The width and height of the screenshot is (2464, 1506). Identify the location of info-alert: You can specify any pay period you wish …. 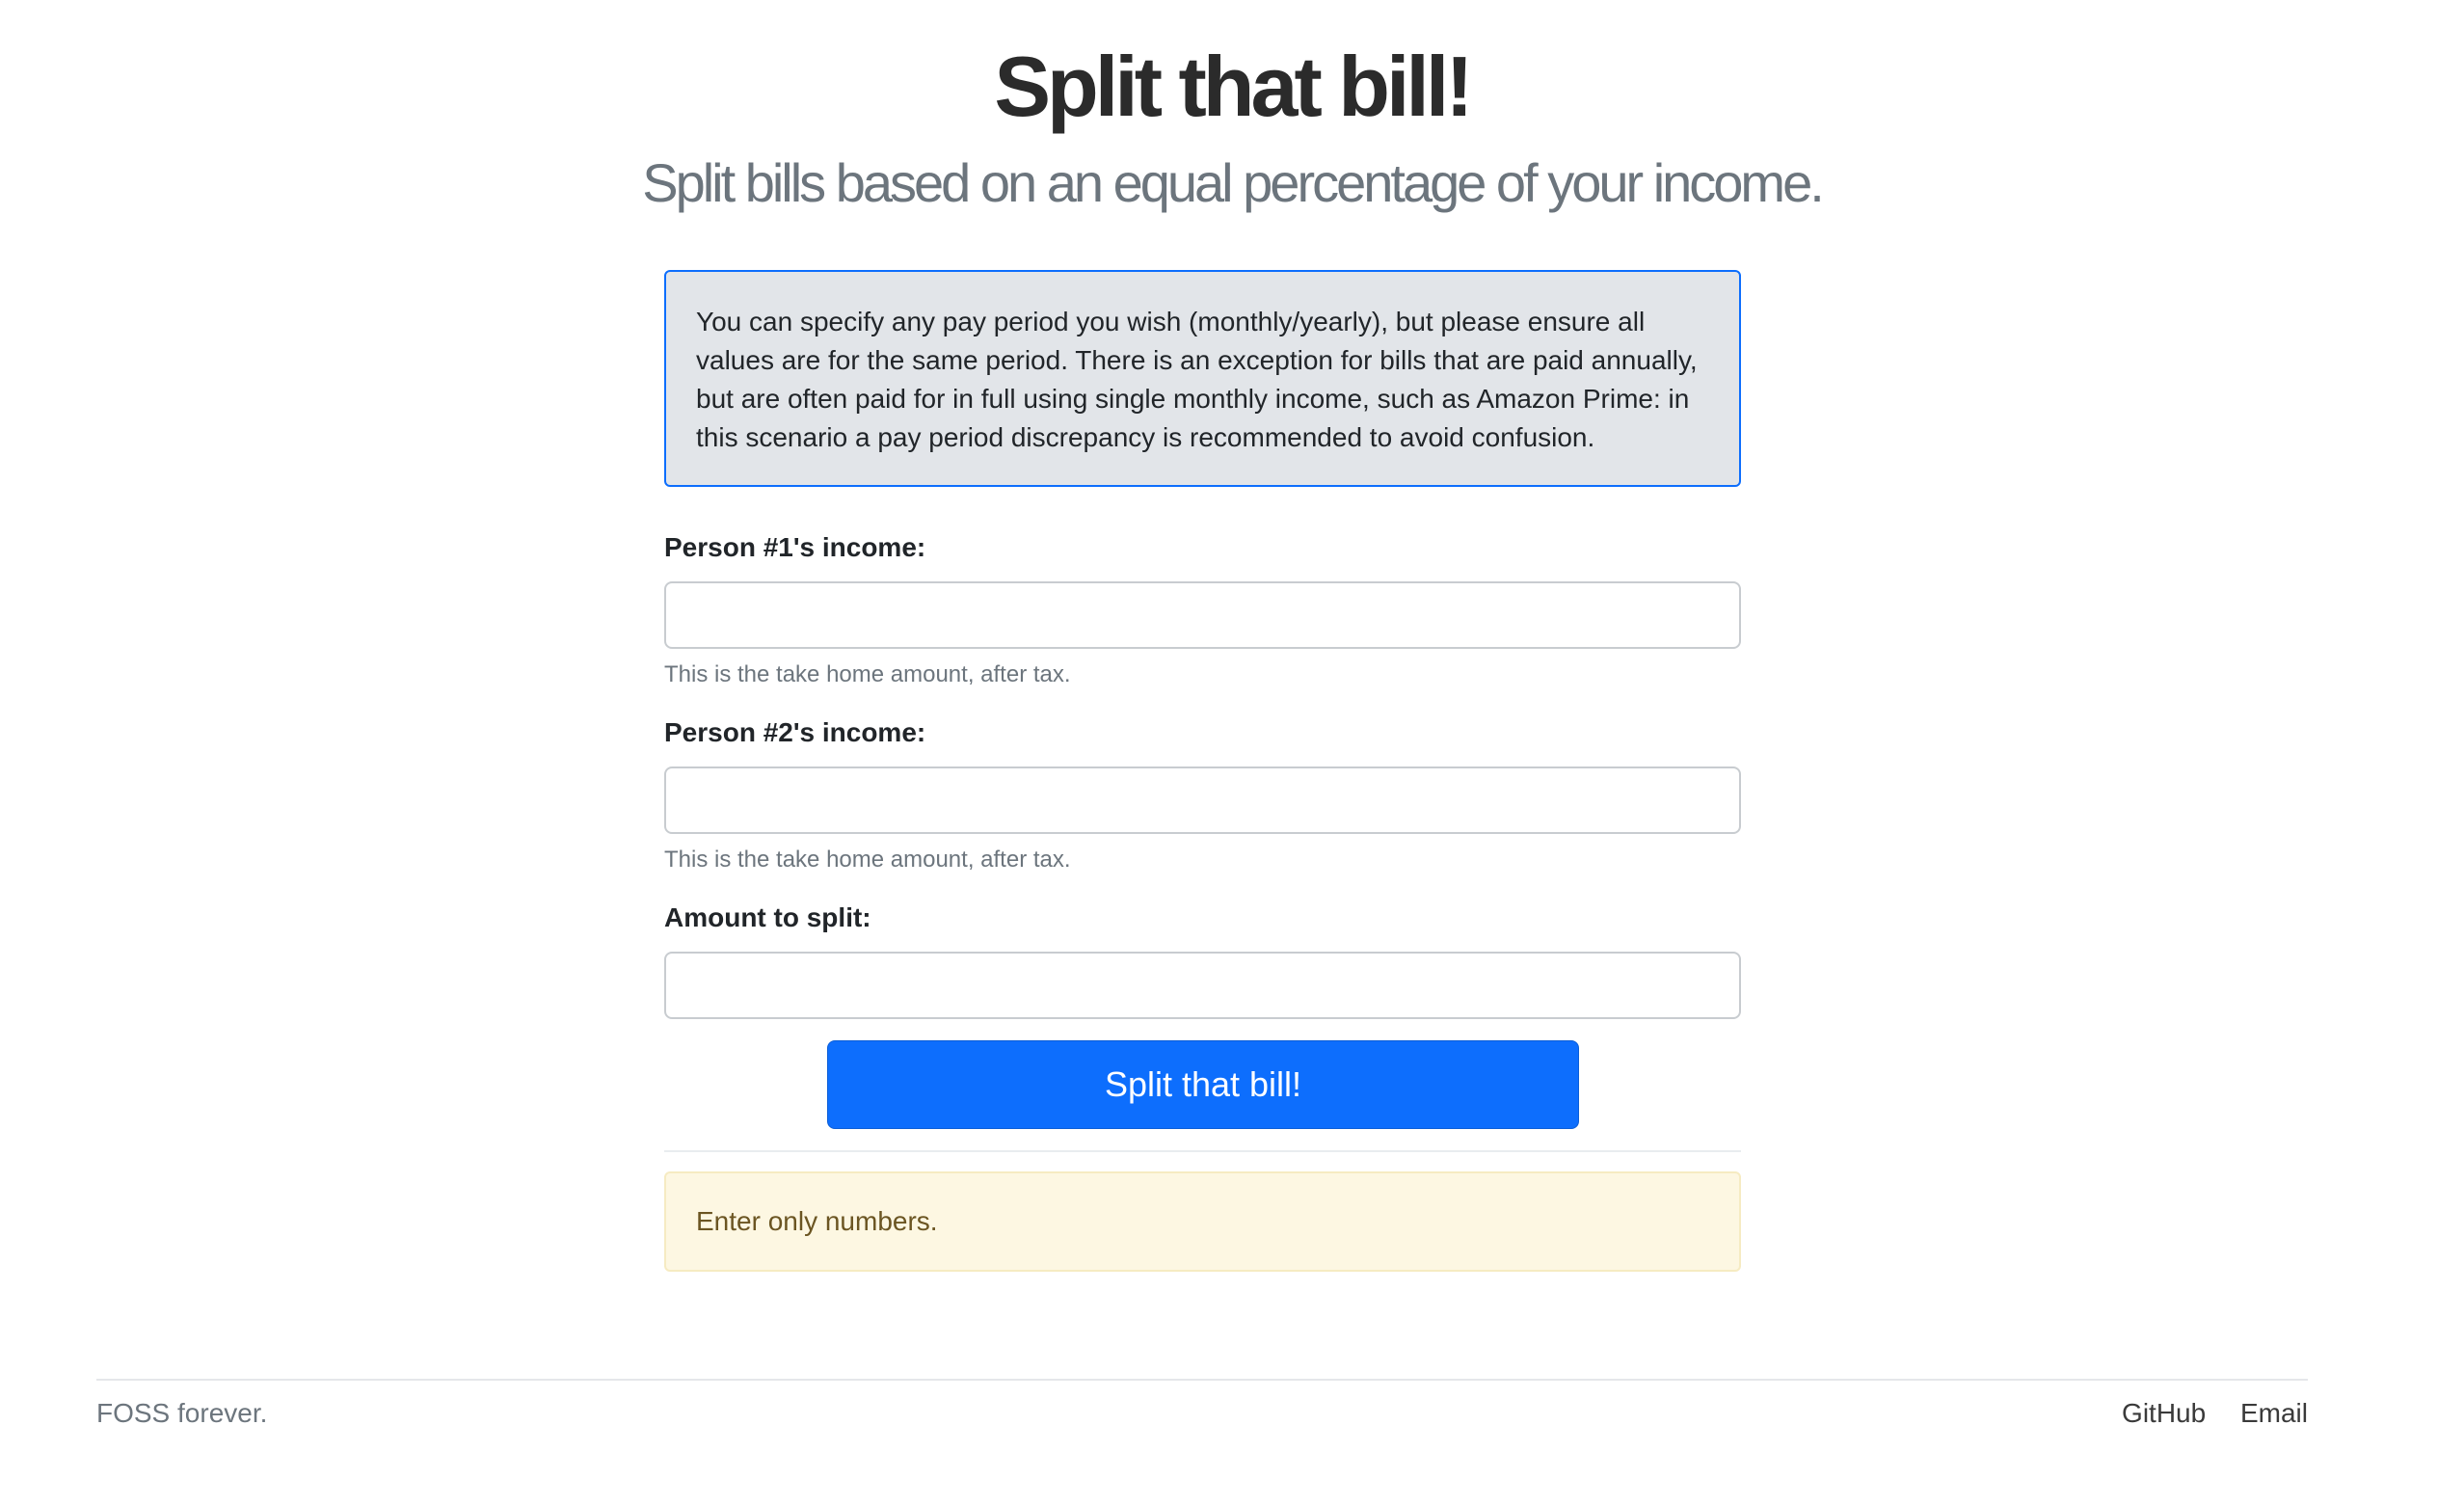
(1203, 378).